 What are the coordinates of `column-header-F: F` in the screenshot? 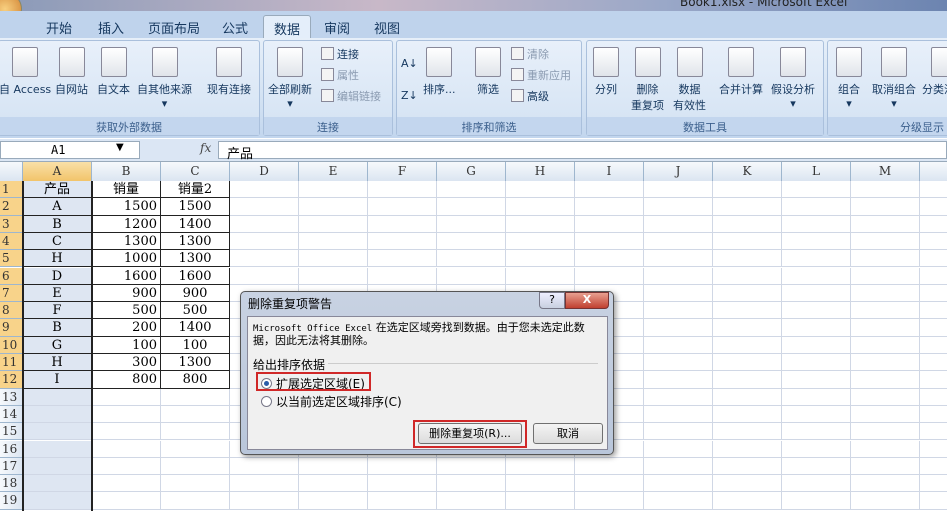 It's located at (402, 171).